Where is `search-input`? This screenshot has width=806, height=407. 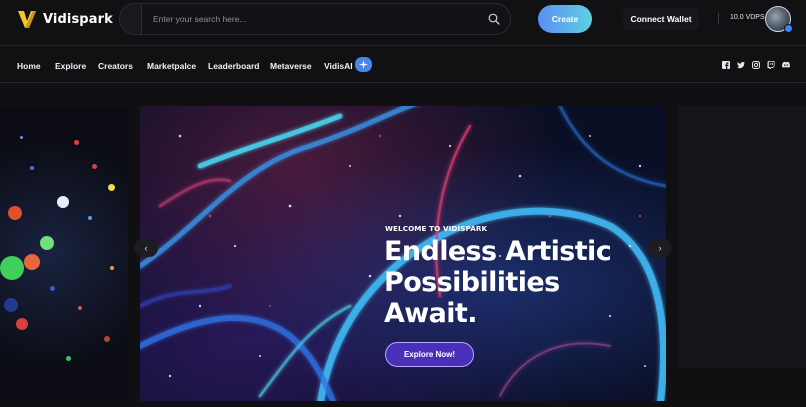
search-input is located at coordinates (313, 19).